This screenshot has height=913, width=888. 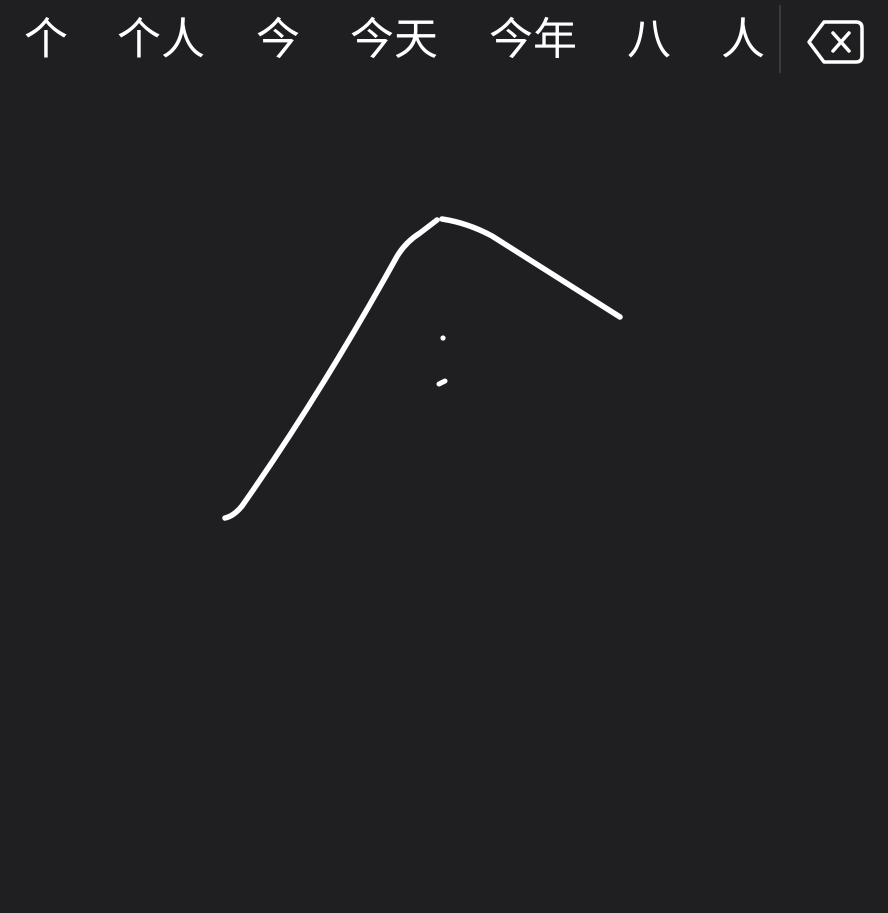 I want to click on candidate-divider, so click(x=780, y=39).